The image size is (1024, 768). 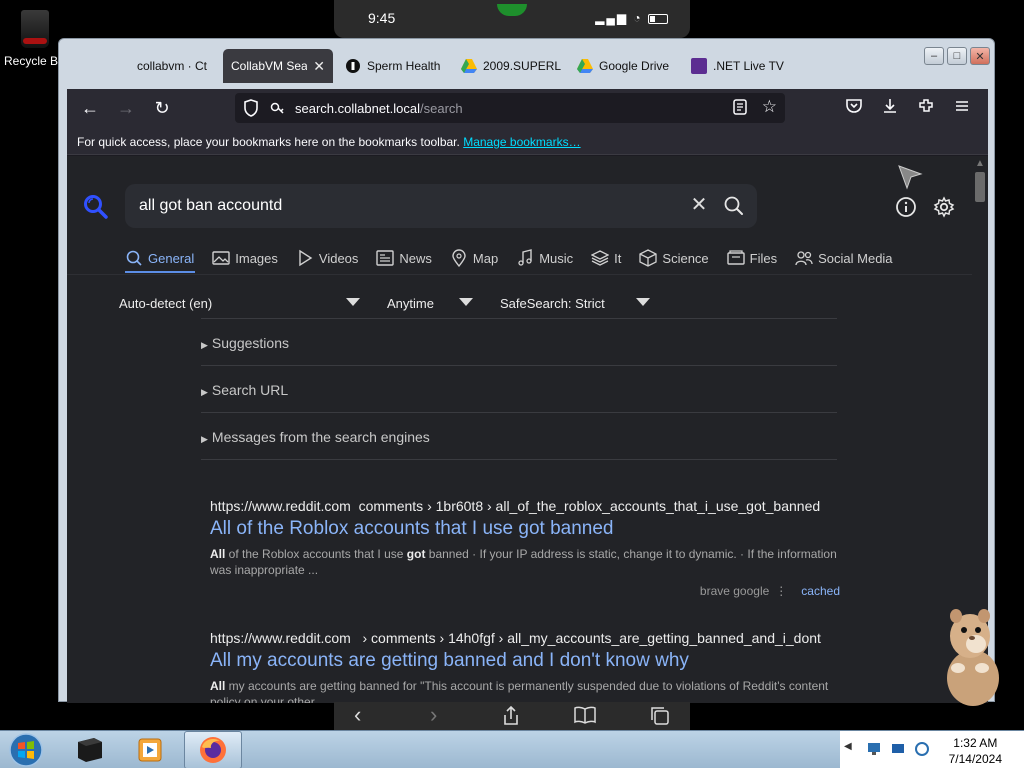 I want to click on result-meta: brave google ⋮ cached, so click(x=525, y=591).